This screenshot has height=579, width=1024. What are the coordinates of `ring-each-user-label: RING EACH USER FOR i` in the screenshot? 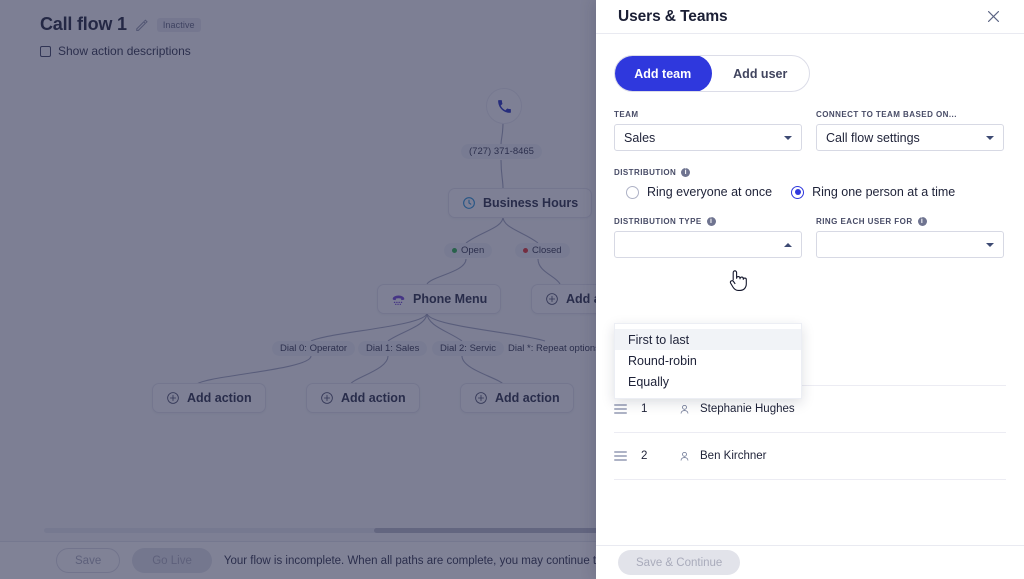 It's located at (910, 221).